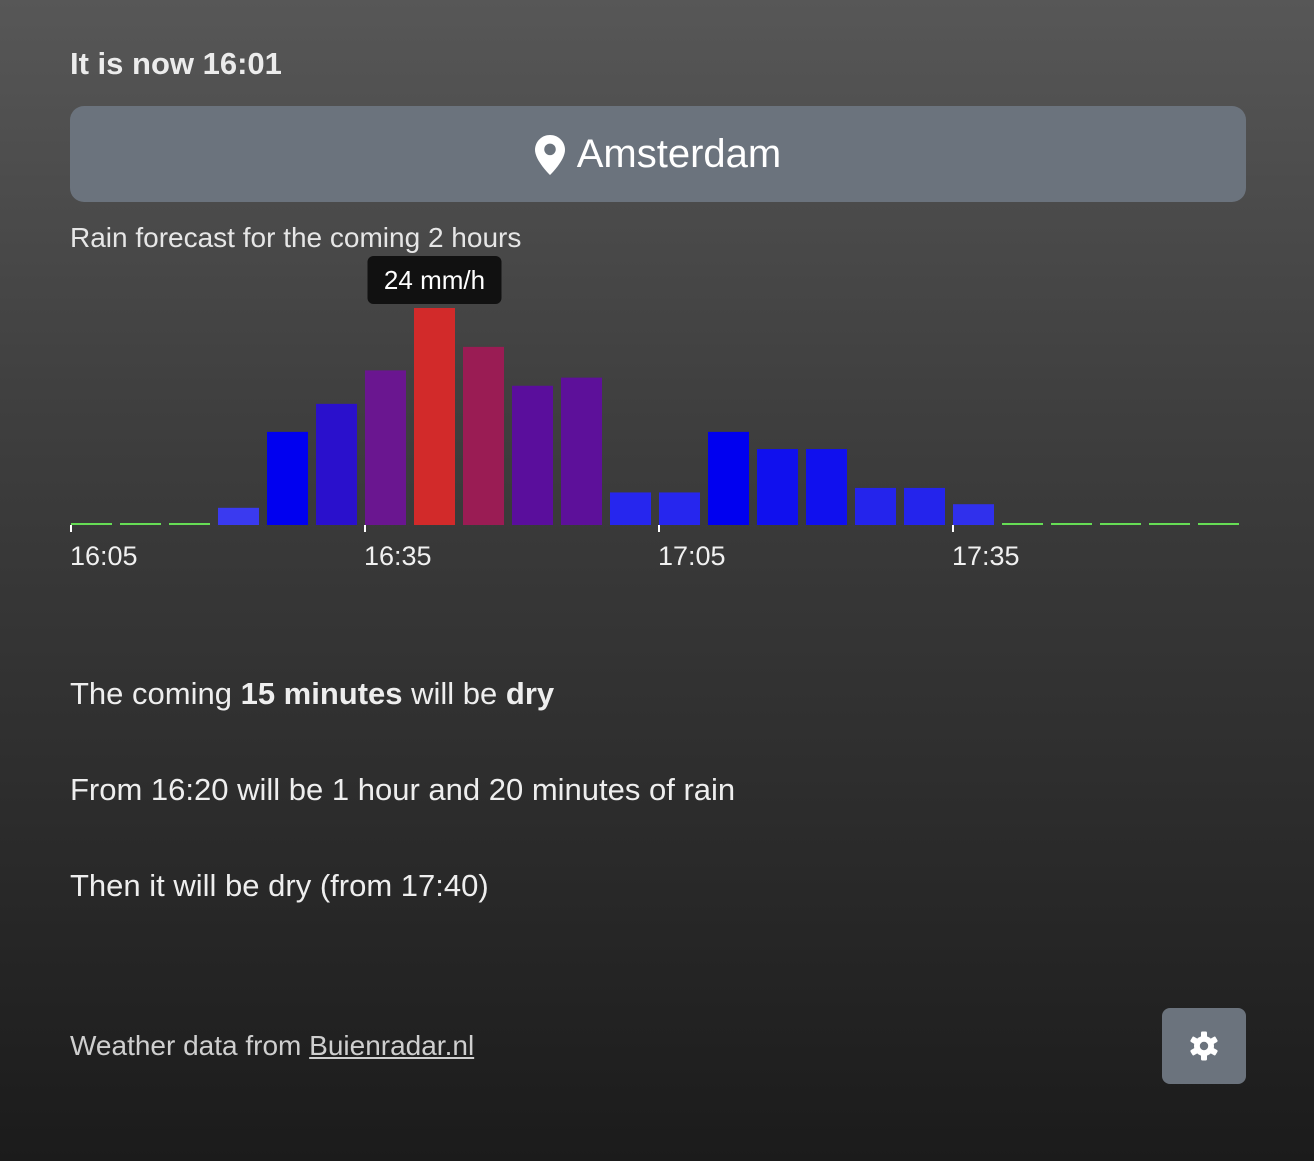 The image size is (1314, 1161). Describe the element at coordinates (679, 153) in the screenshot. I see `location-name: Amsterdam` at that location.